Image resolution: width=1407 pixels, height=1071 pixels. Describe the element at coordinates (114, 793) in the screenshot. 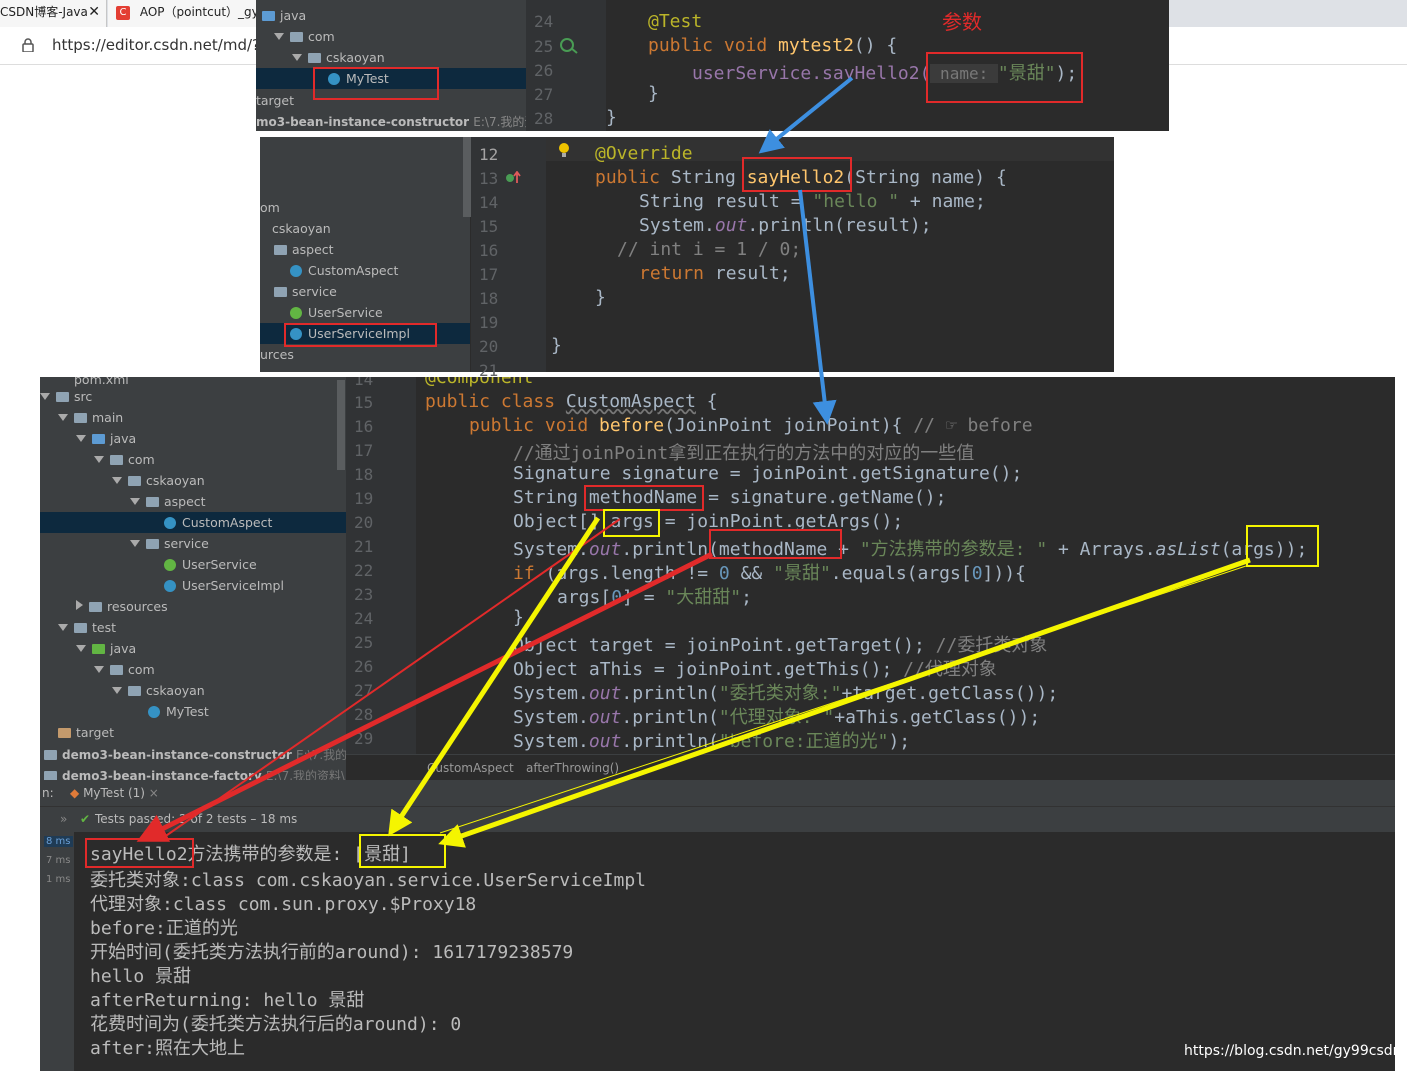

I see `run-tab: ◆ MyTest (1) ×` at that location.